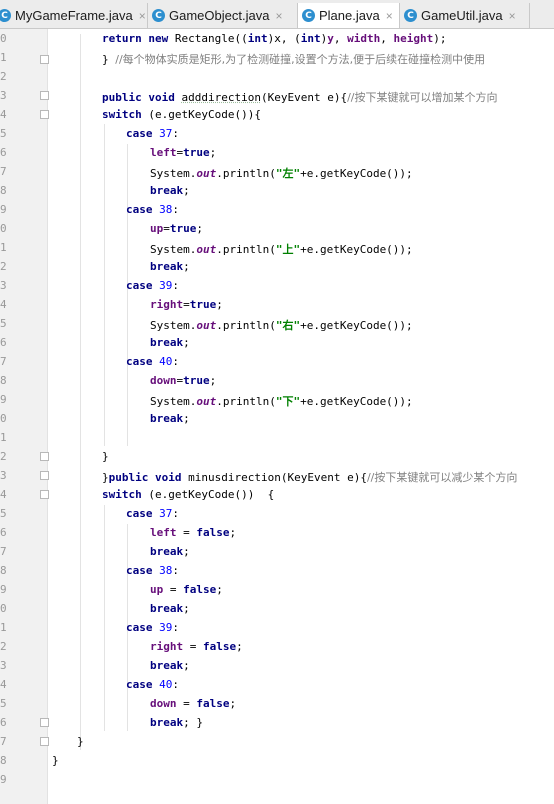 This screenshot has width=554, height=804. I want to click on code-line: System.out.println("下"+e.getKeyCode());, so click(281, 401).